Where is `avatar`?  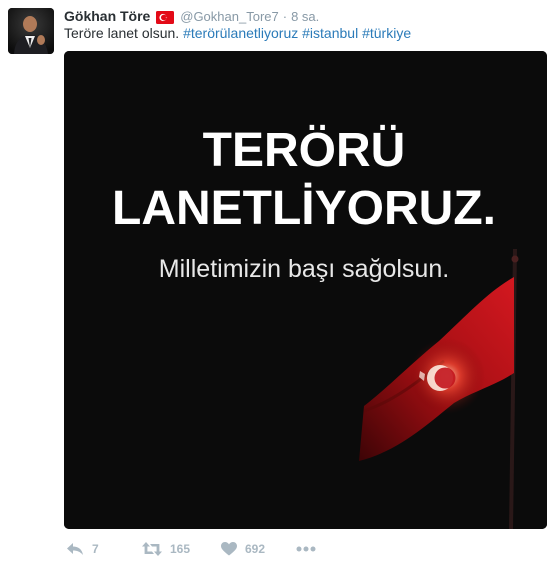 avatar is located at coordinates (31, 31).